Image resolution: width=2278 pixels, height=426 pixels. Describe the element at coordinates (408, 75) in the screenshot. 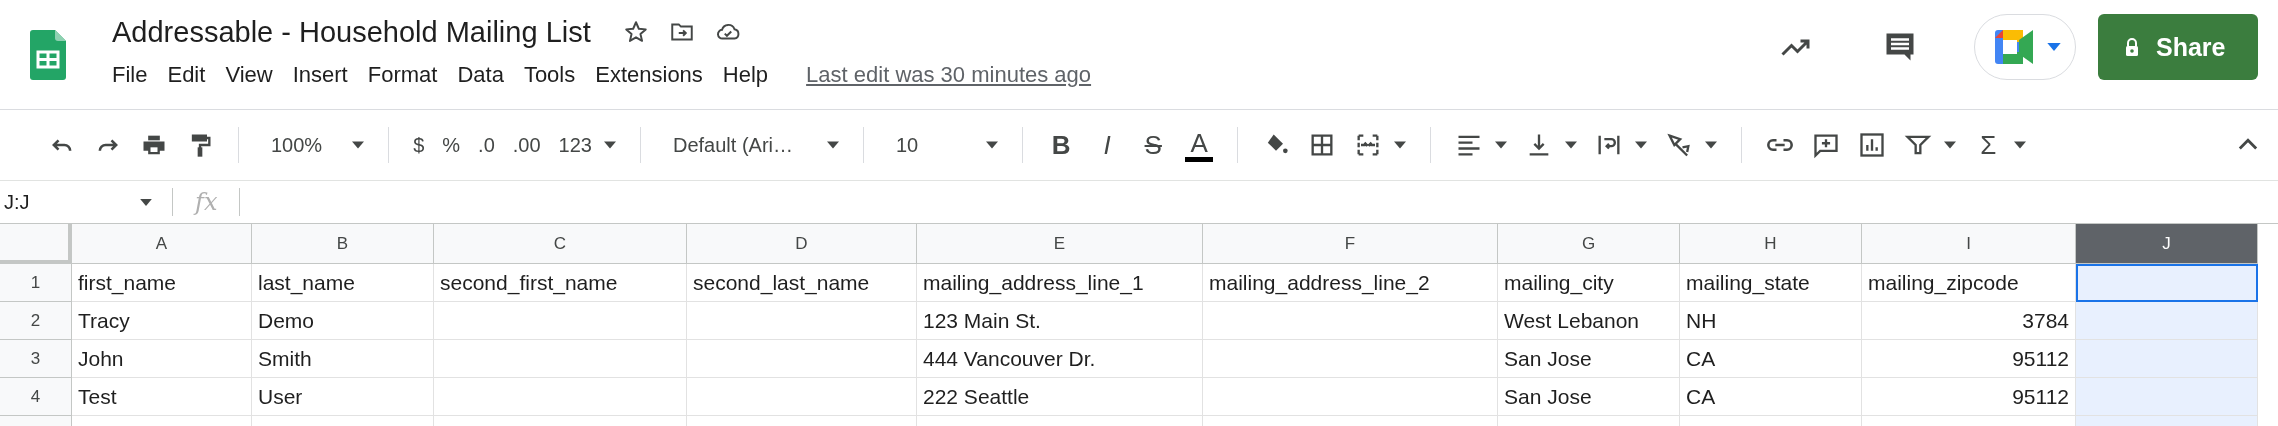

I see `menu-item: Format` at that location.